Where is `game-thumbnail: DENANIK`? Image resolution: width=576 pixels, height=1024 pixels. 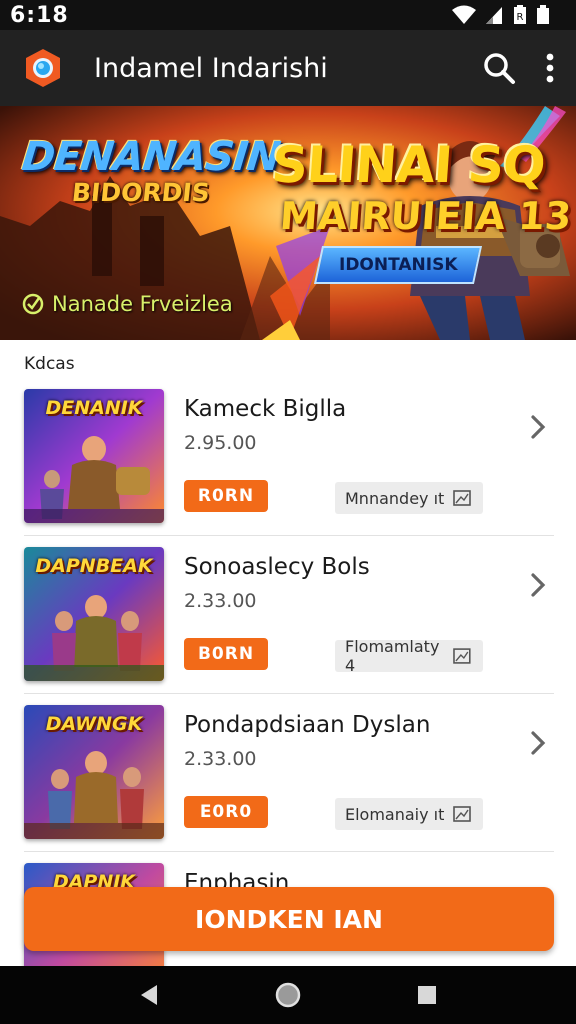
game-thumbnail: DENANIK is located at coordinates (94, 456).